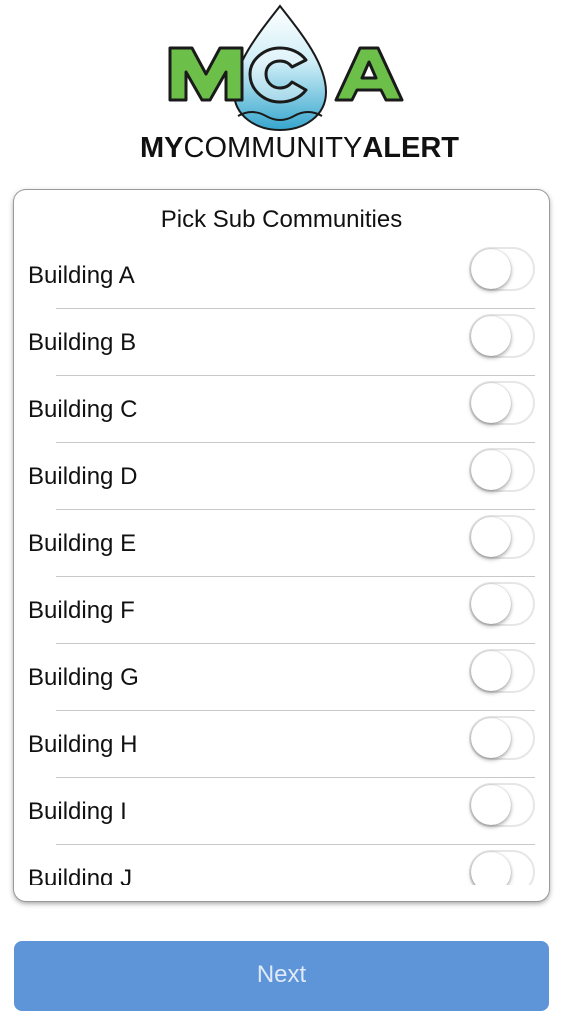 The image size is (563, 1011). I want to click on list-item-label: Building D, so click(83, 476).